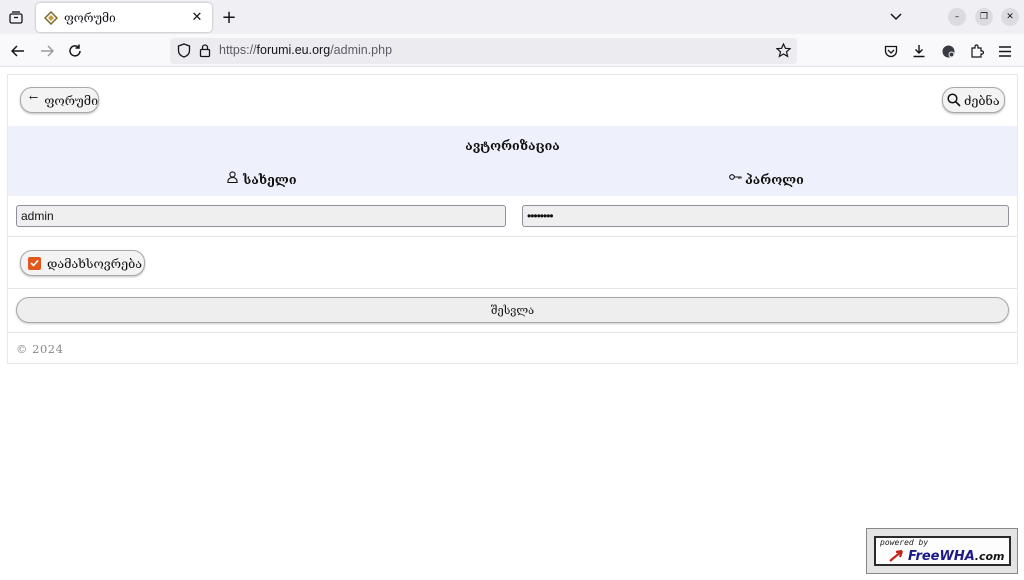 The height and width of the screenshot is (580, 1024). What do you see at coordinates (984, 17) in the screenshot?
I see `restore-icon: ❐` at bounding box center [984, 17].